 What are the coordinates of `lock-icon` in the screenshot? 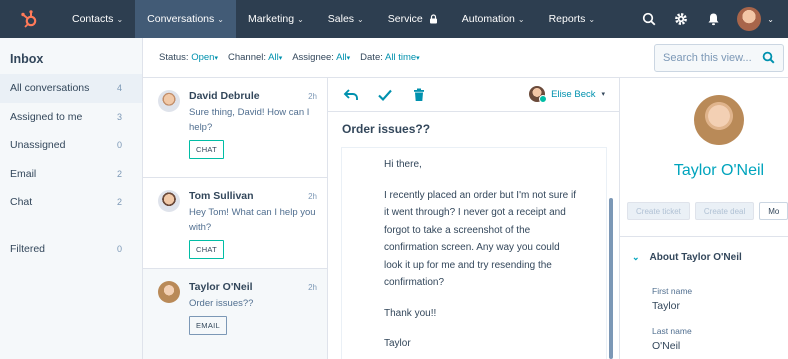 It's located at (433, 19).